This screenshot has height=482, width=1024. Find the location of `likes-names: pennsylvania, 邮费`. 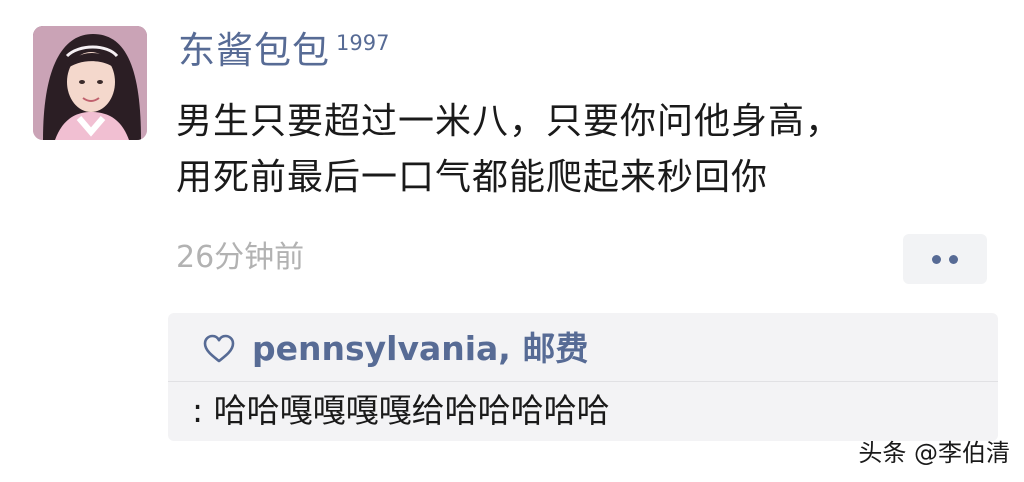

likes-names: pennsylvania, 邮费 is located at coordinates (420, 349).